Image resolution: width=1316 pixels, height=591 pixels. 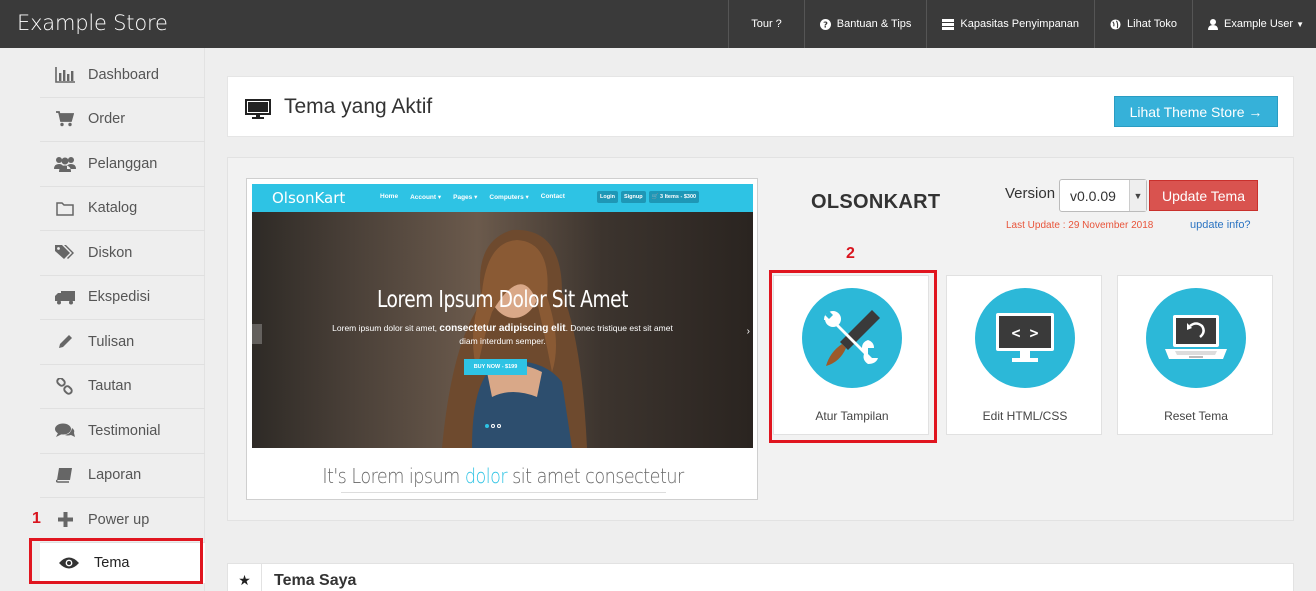 What do you see at coordinates (1196, 337) in the screenshot?
I see `laptop-reset-icon` at bounding box center [1196, 337].